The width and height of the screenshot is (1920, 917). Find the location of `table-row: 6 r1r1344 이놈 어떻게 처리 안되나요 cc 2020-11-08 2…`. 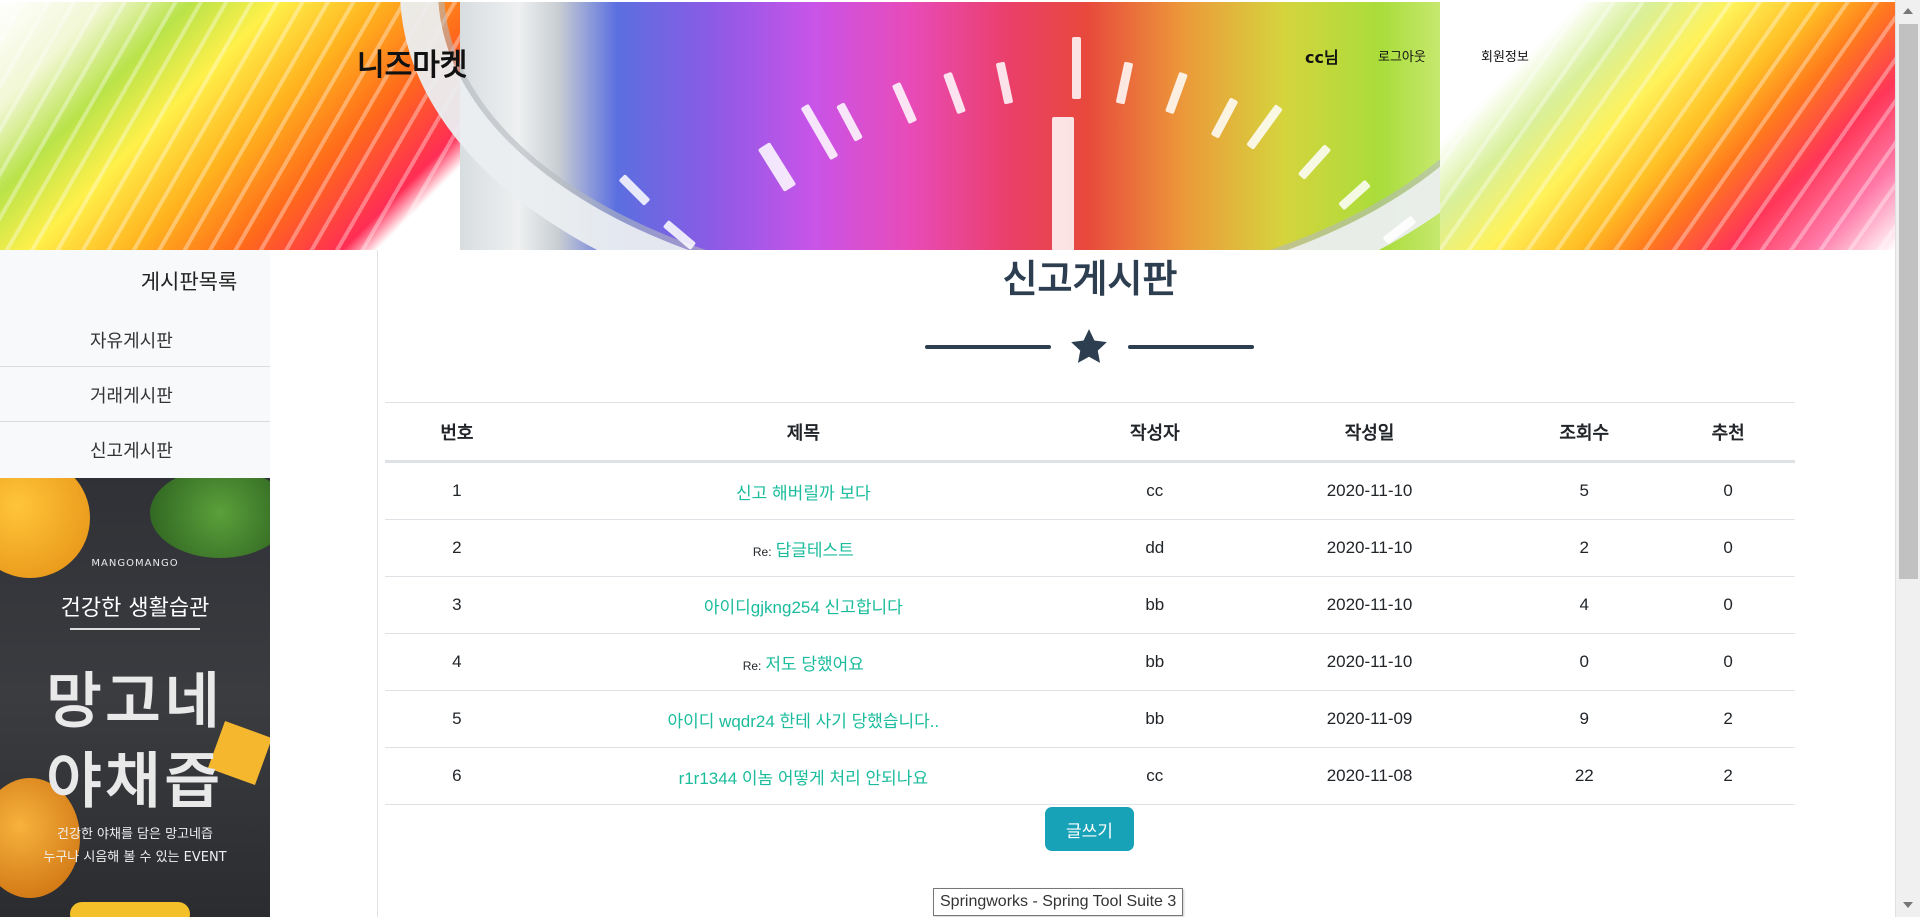

table-row: 6 r1r1344 이놈 어떻게 처리 안되나요 cc 2020-11-08 2… is located at coordinates (1090, 776).